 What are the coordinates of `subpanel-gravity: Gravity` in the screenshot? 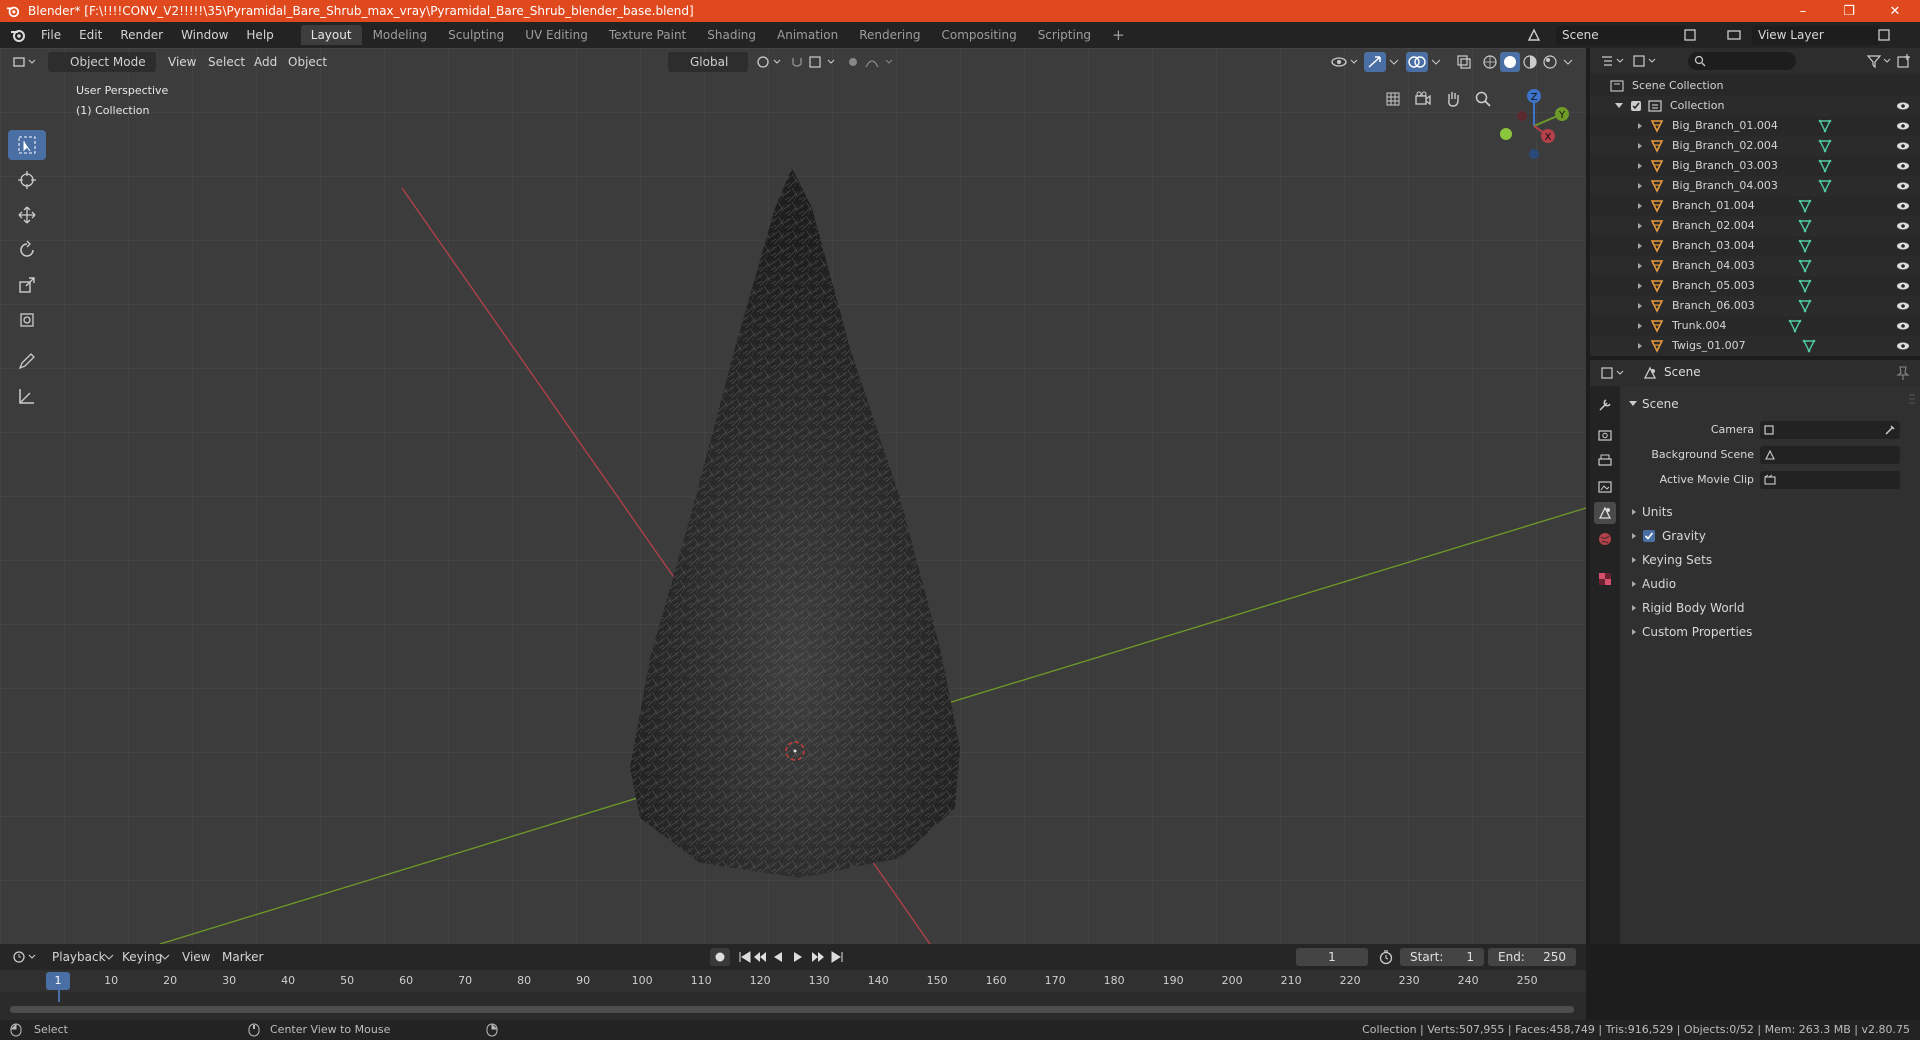 It's located at (1770, 536).